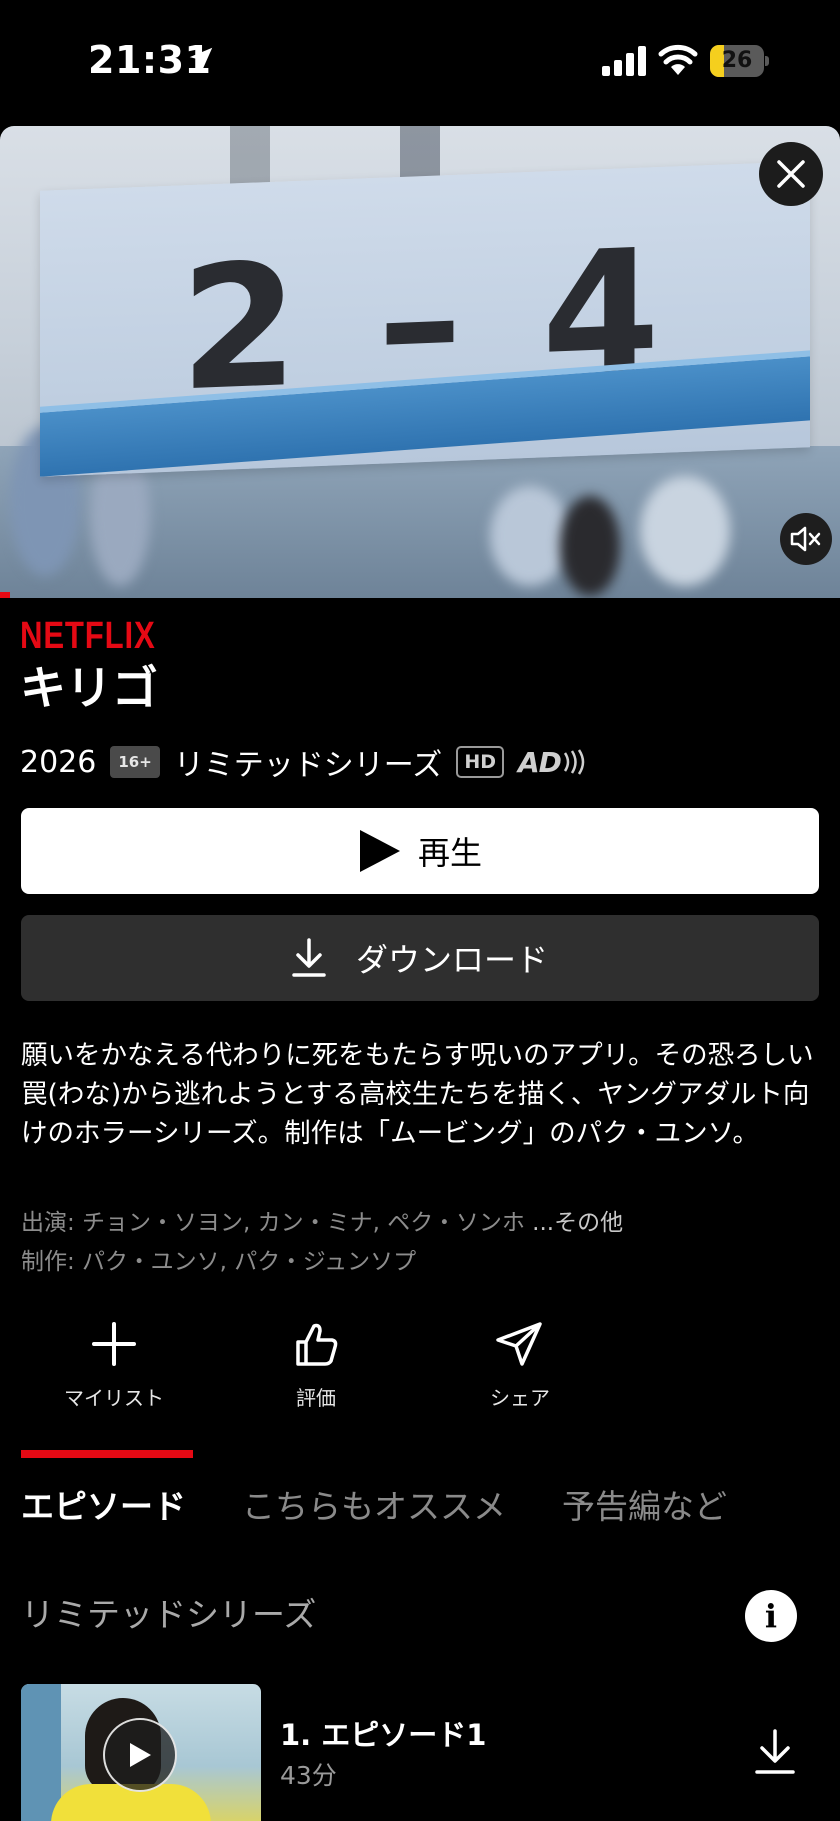 This screenshot has width=840, height=1821. Describe the element at coordinates (201, 59) in the screenshot. I see `location-arrow-icon` at that location.